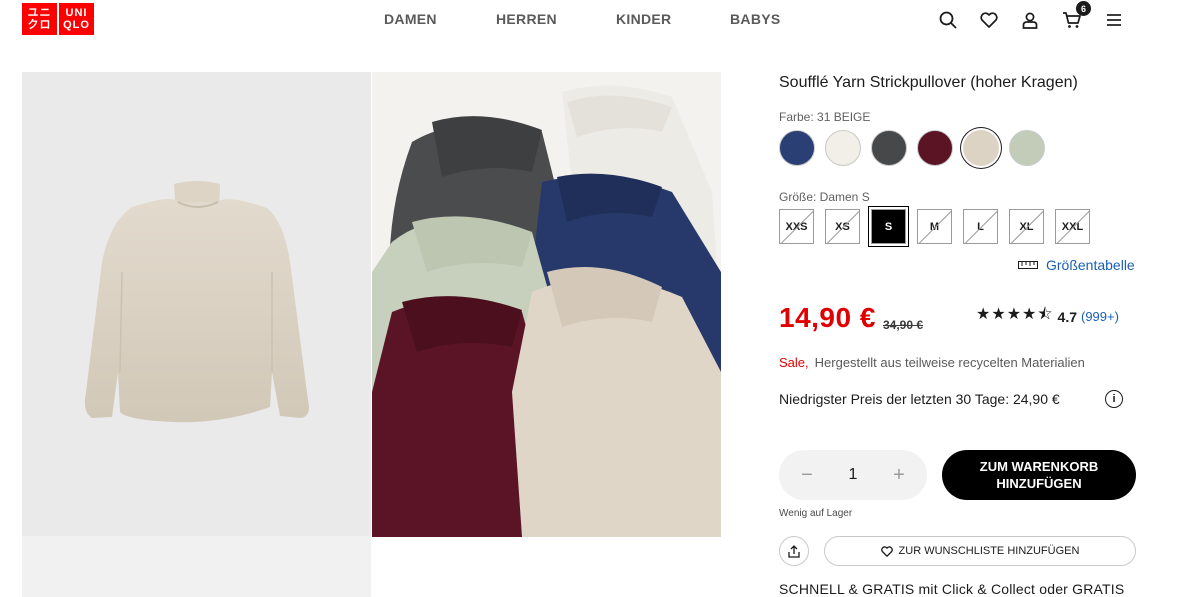  I want to click on rating-stars-icon: ★★★★⯪, so click(1015, 314).